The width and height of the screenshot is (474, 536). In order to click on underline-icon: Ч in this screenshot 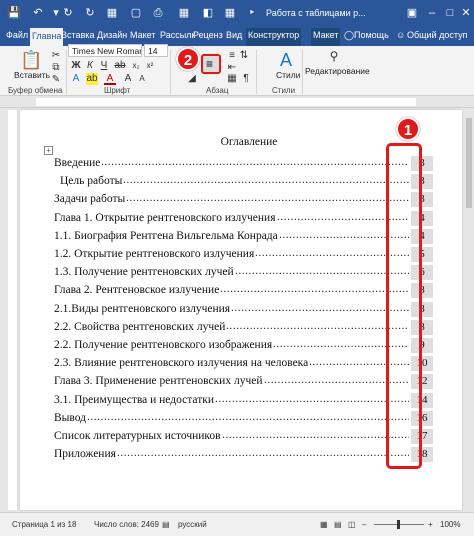, I will do `click(104, 66)`.